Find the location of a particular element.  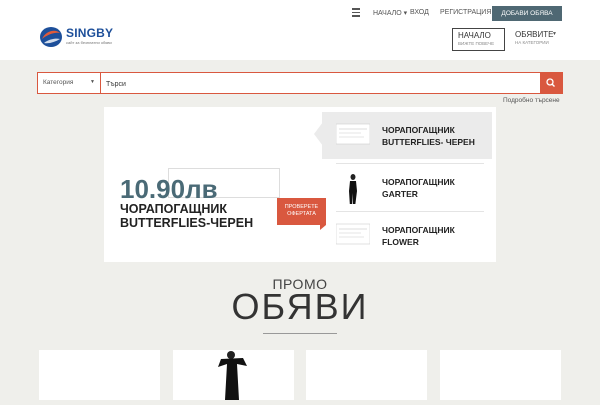

slider-thumb-label: ЧОРАПОГАЩНИК GARTER is located at coordinates (418, 188).